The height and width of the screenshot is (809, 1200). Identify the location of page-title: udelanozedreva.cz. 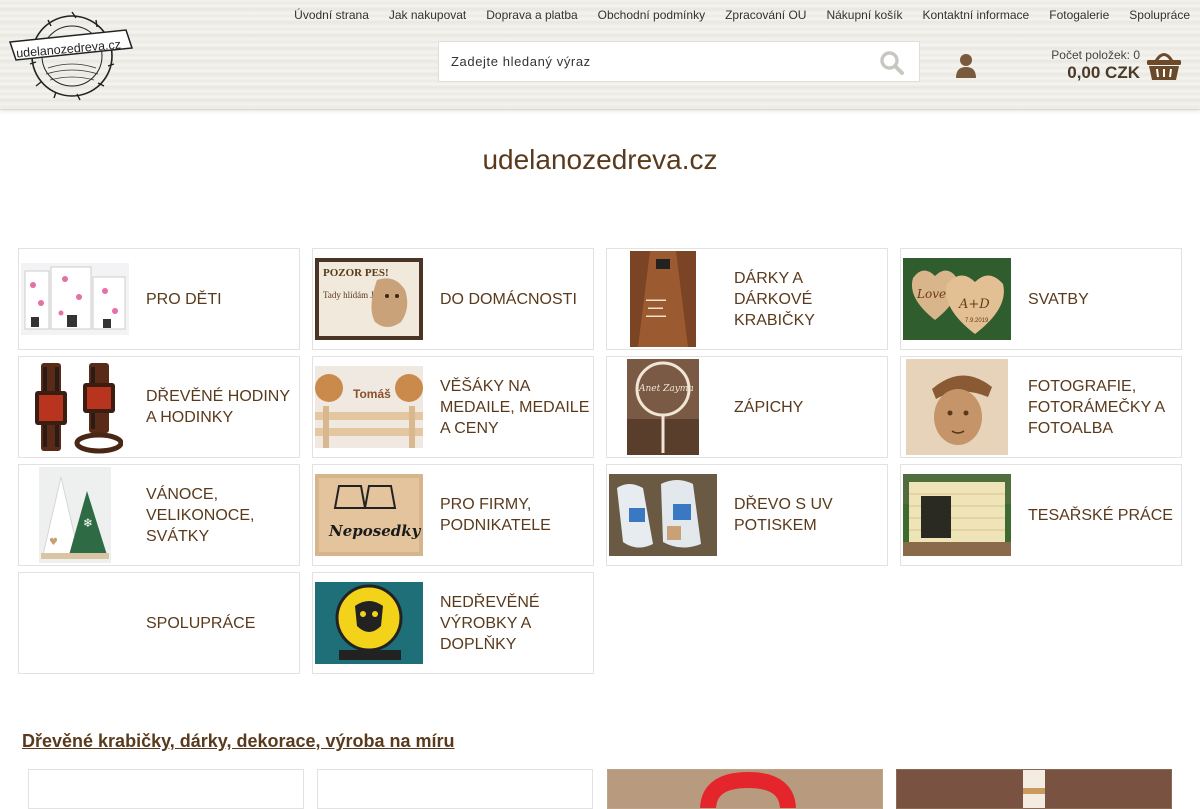
(600, 159).